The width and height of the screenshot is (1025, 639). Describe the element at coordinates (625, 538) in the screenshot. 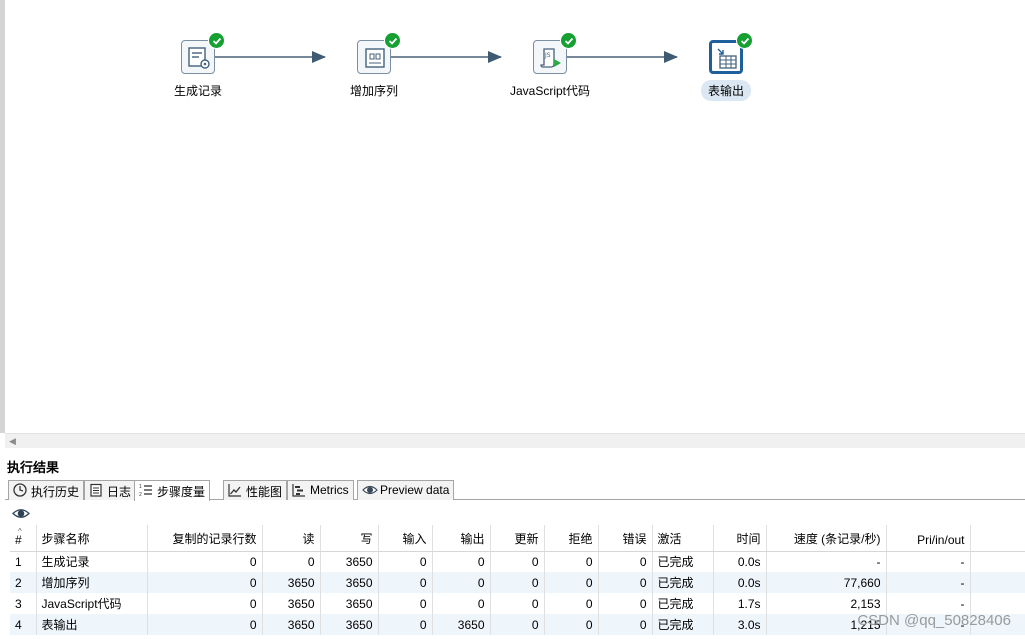

I see `column-header: 错误` at that location.